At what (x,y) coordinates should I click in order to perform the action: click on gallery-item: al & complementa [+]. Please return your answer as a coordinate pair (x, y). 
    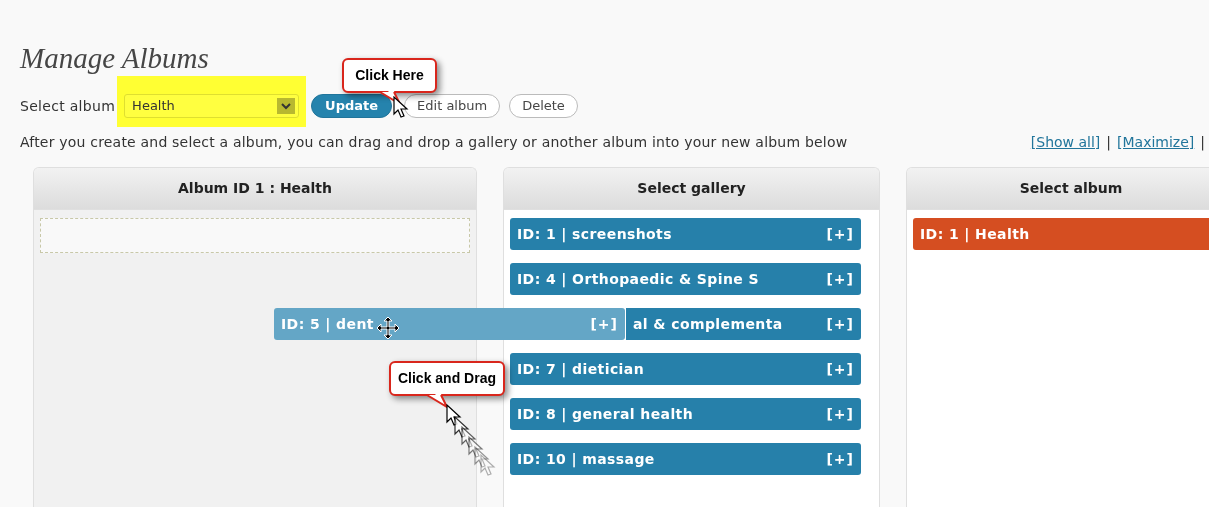
    Looking at the image, I should click on (743, 324).